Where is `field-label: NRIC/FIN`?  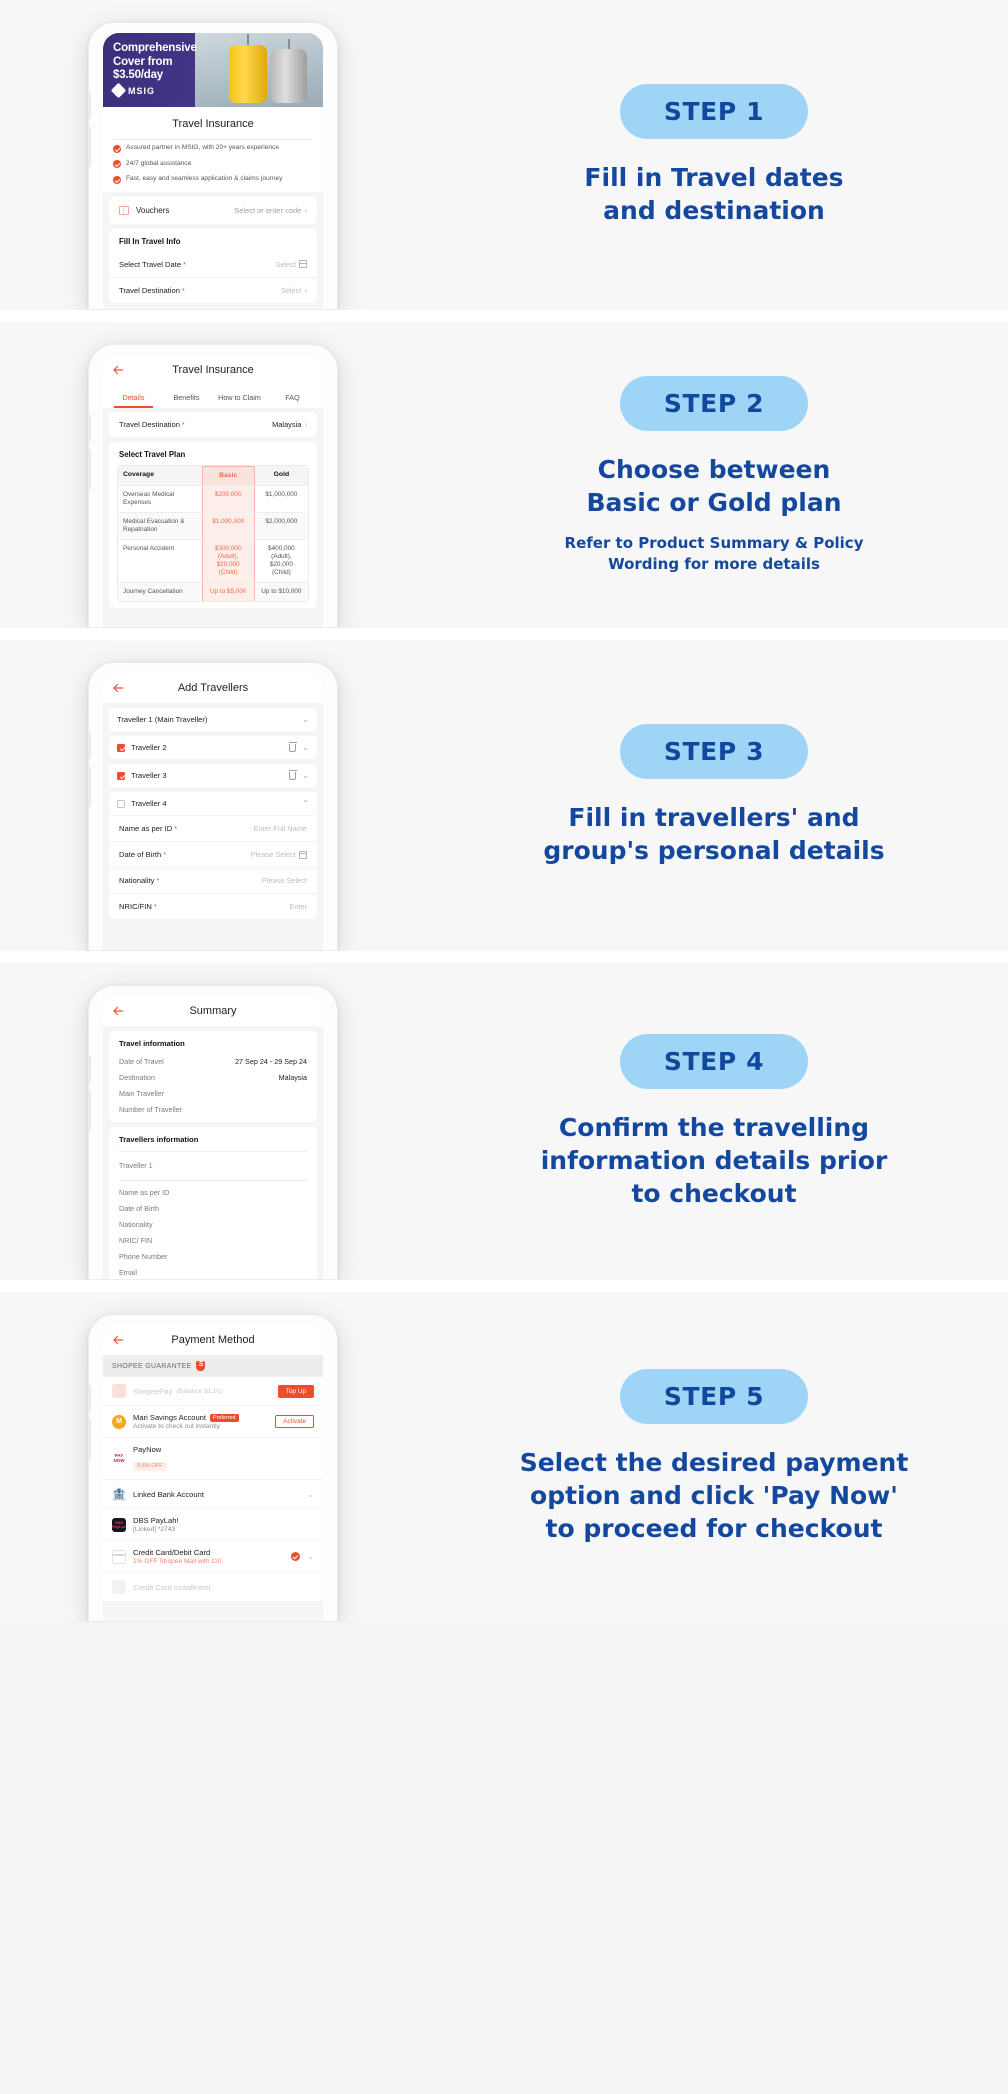 field-label: NRIC/FIN is located at coordinates (135, 906).